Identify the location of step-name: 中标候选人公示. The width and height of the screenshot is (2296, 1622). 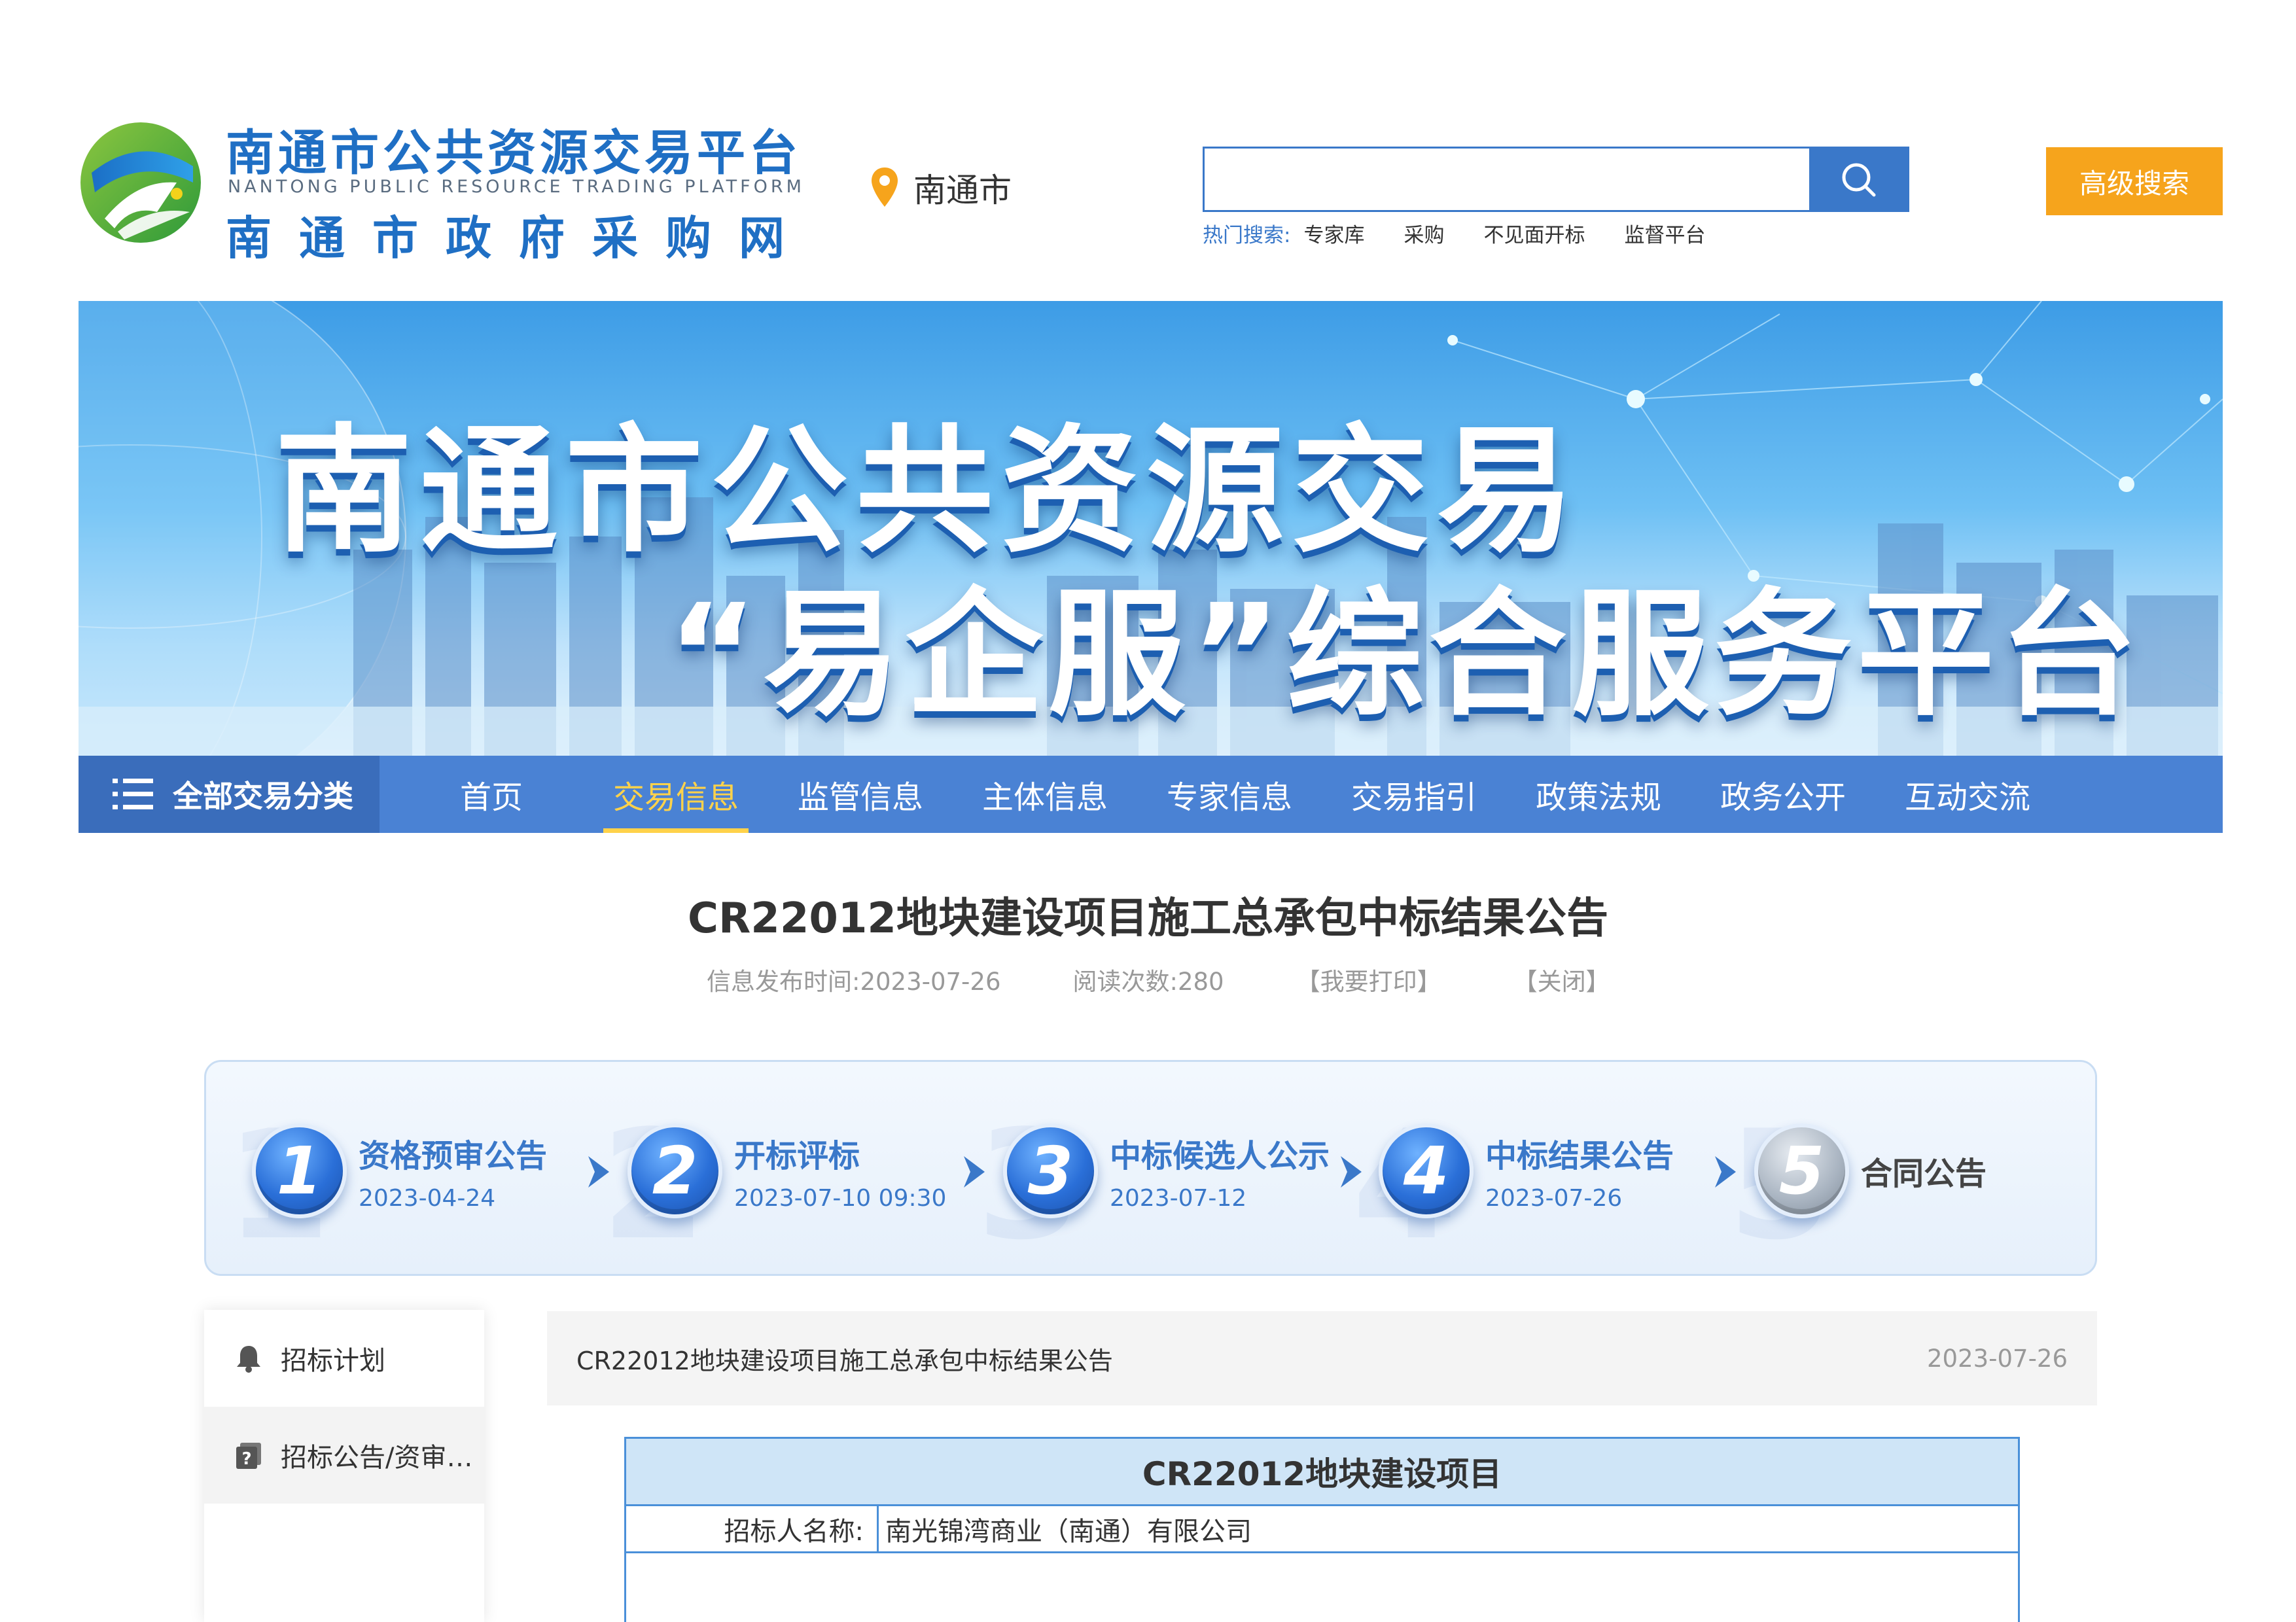
(1220, 1155).